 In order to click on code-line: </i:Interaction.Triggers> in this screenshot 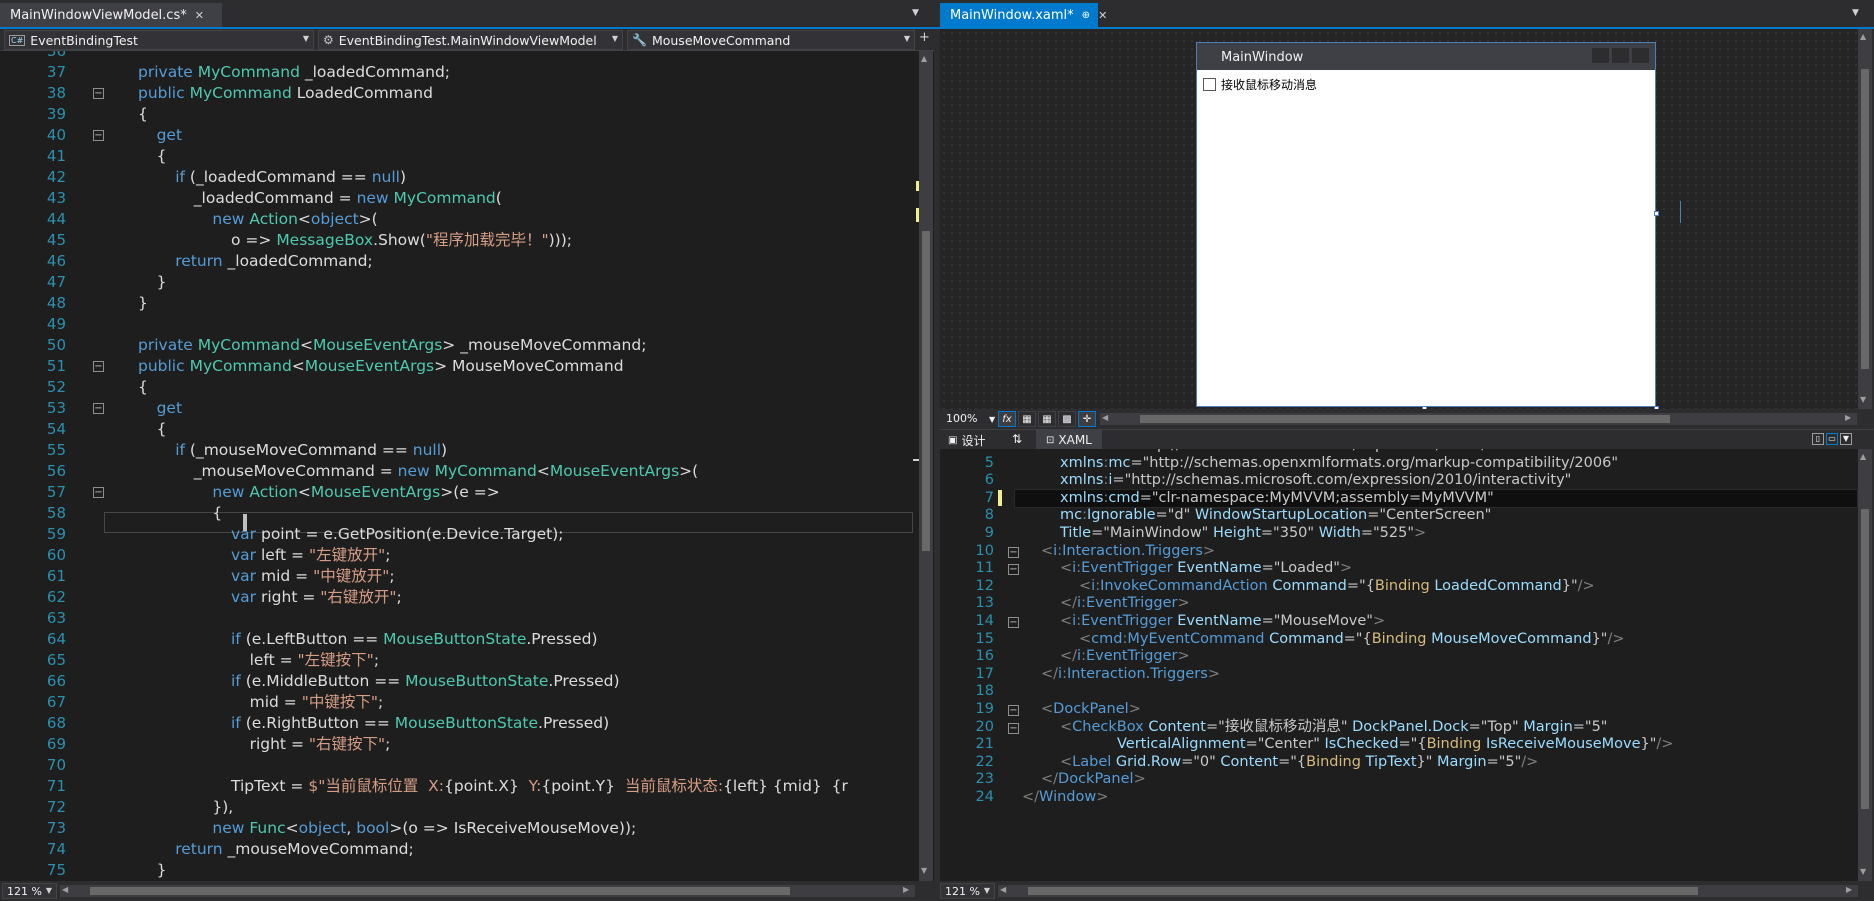, I will do `click(1130, 674)`.